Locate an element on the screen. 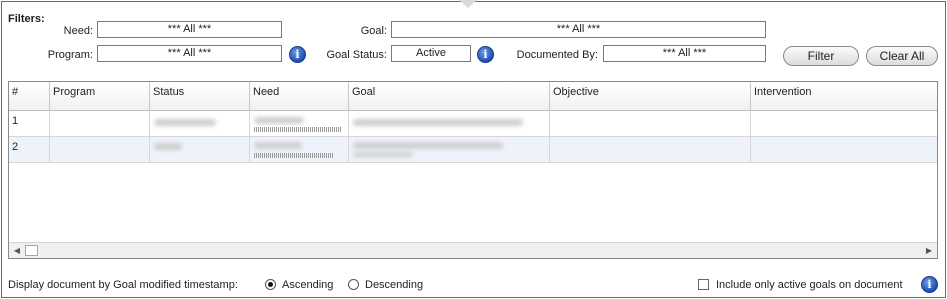 The image size is (947, 299). goal-status-info-icon: i is located at coordinates (485, 54).